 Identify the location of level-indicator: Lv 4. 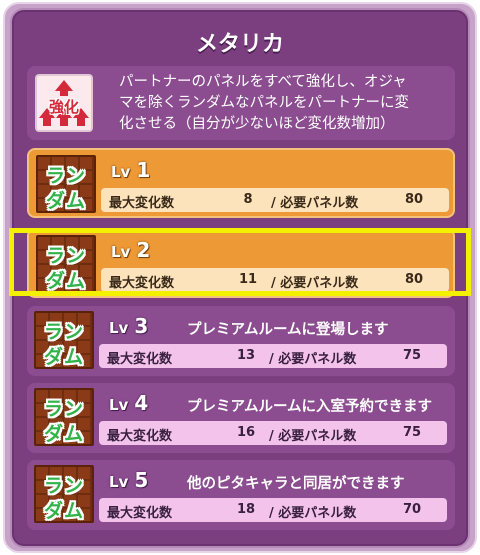
(128, 403).